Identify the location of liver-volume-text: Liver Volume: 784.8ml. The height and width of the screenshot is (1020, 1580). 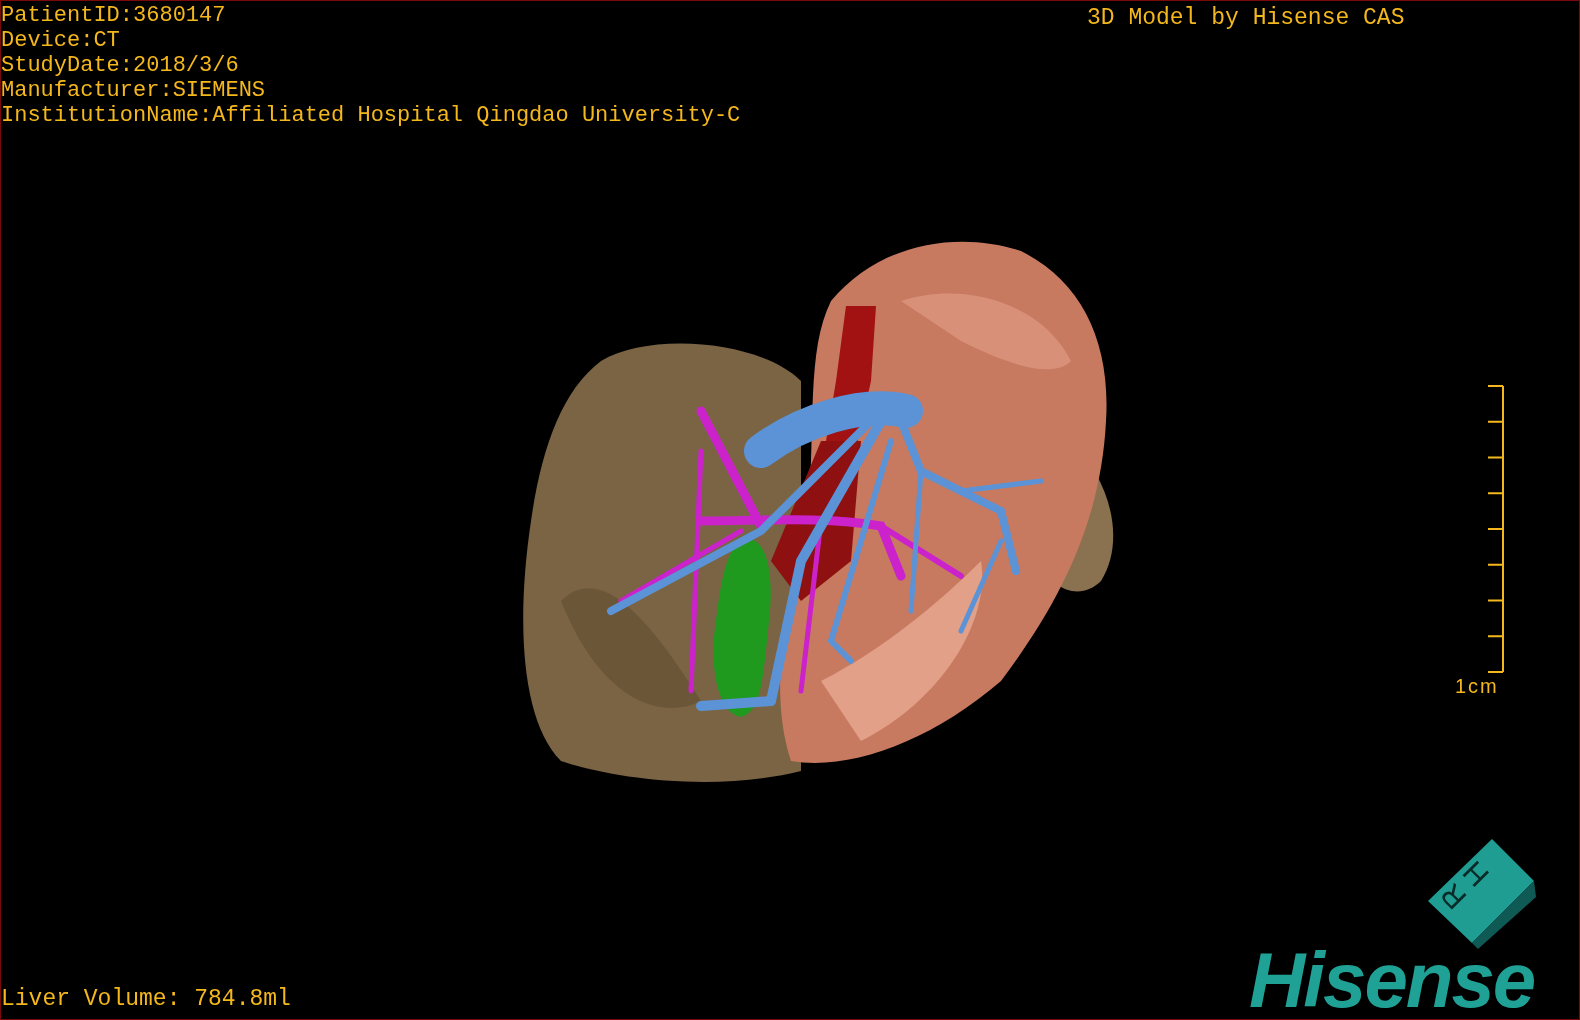
(146, 999).